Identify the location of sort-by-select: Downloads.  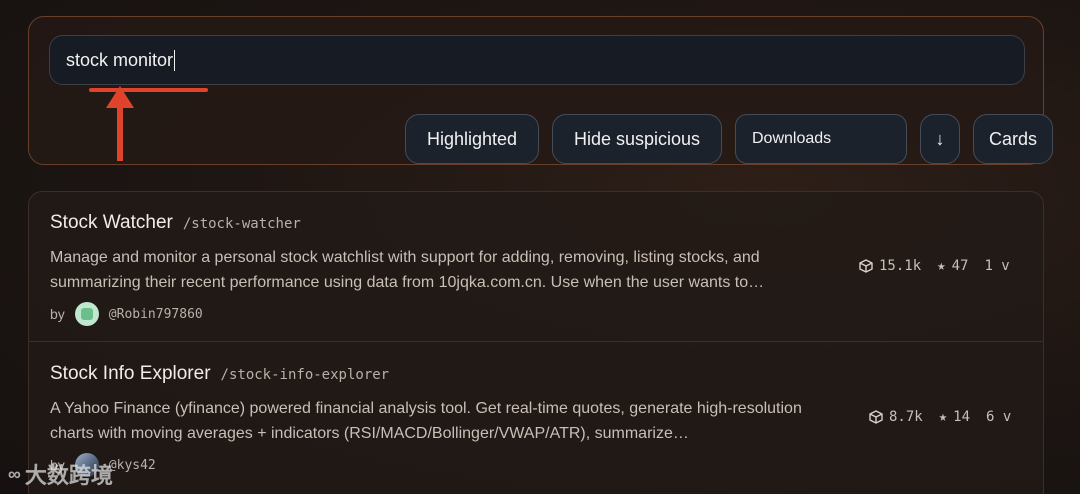
(821, 139).